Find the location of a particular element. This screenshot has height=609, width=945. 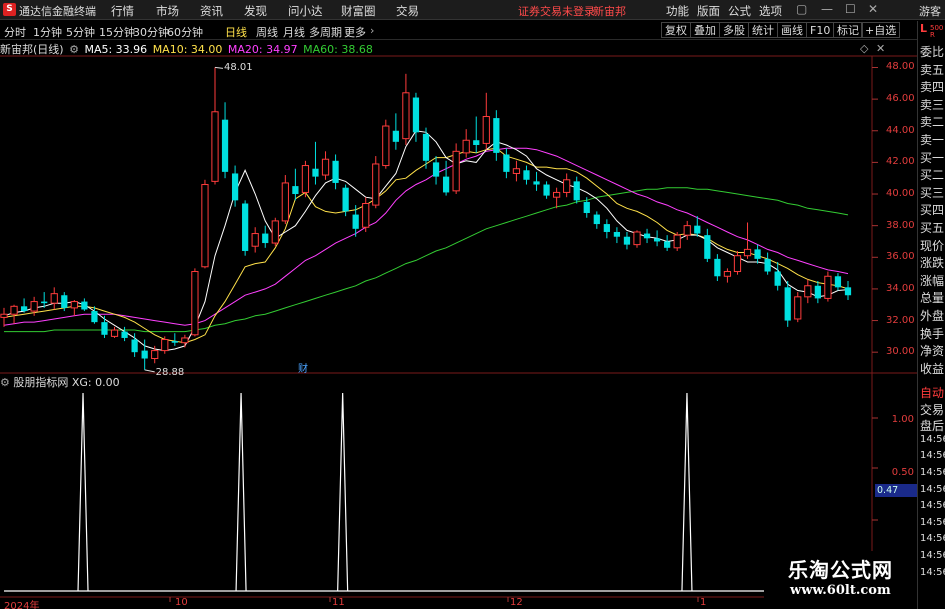

price-tick-2: 44.00 is located at coordinates (900, 130).